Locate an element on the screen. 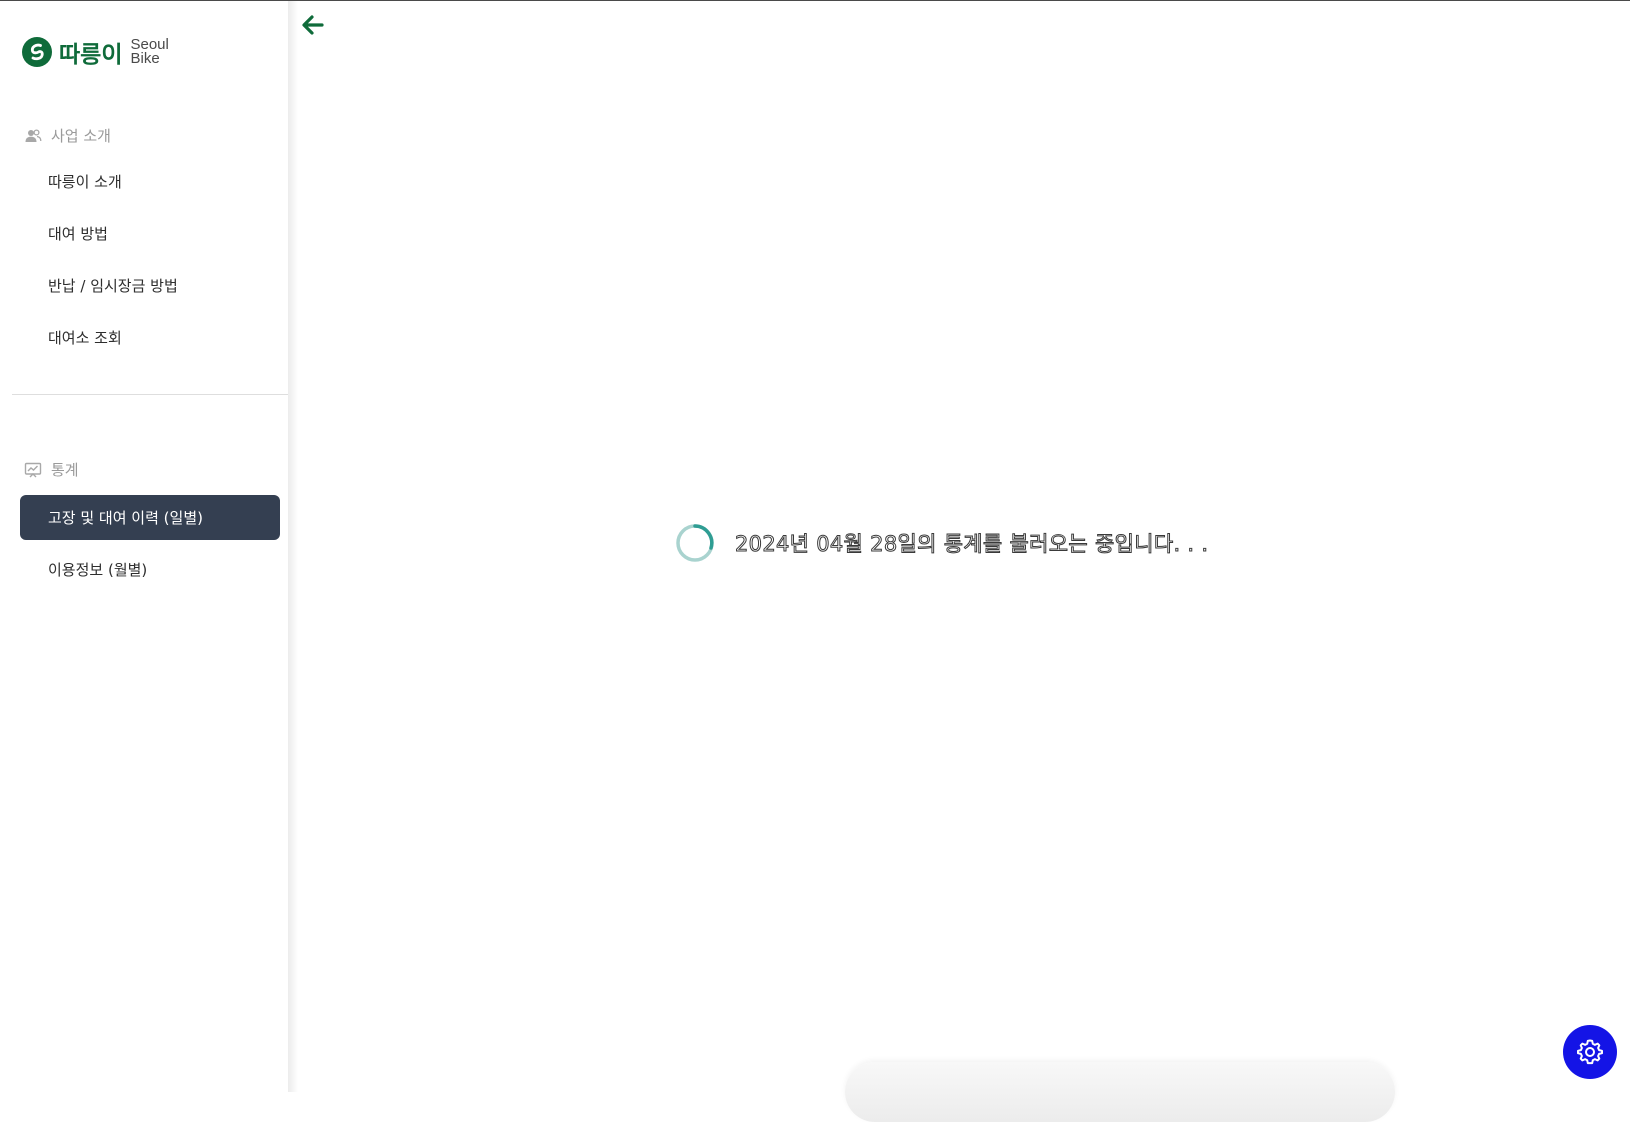 The width and height of the screenshot is (1630, 1122). sidebar-edge-shadow is located at coordinates (293, 546).